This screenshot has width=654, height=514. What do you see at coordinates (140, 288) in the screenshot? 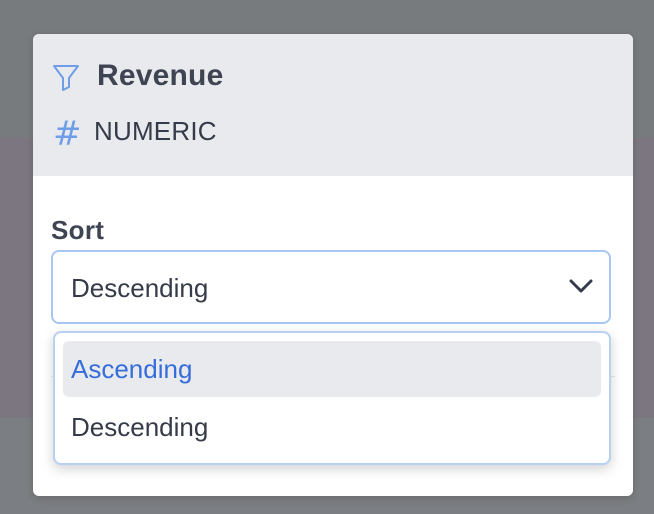
I see `sort-select-value: Descending` at bounding box center [140, 288].